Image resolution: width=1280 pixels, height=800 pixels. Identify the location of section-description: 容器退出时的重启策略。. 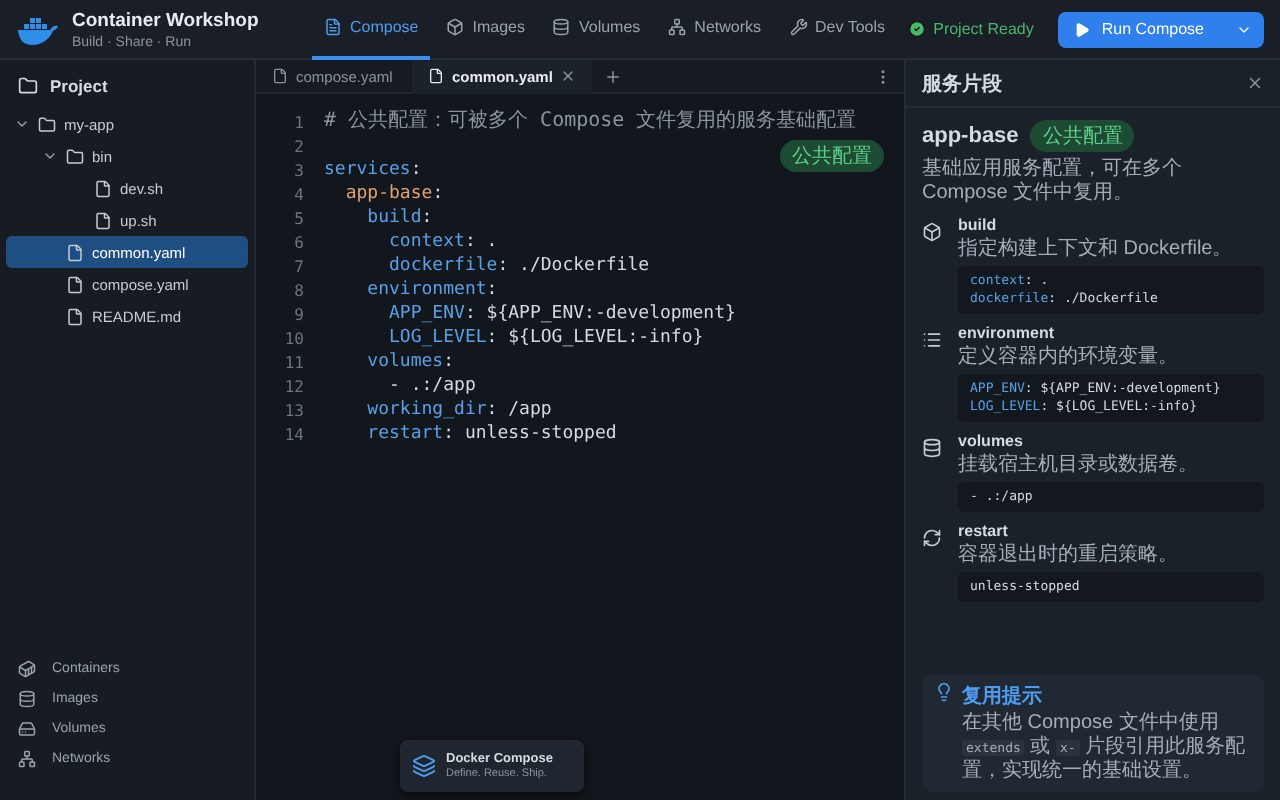
(1069, 556).